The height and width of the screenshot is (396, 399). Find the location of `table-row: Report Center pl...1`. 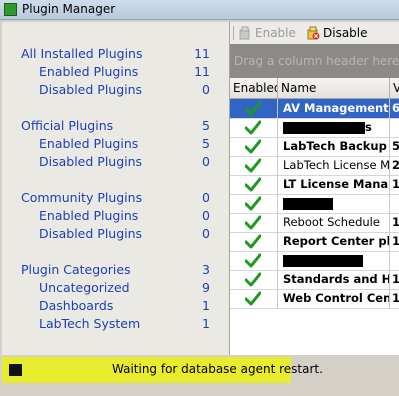

table-row: Report Center pl...1 is located at coordinates (314, 242).